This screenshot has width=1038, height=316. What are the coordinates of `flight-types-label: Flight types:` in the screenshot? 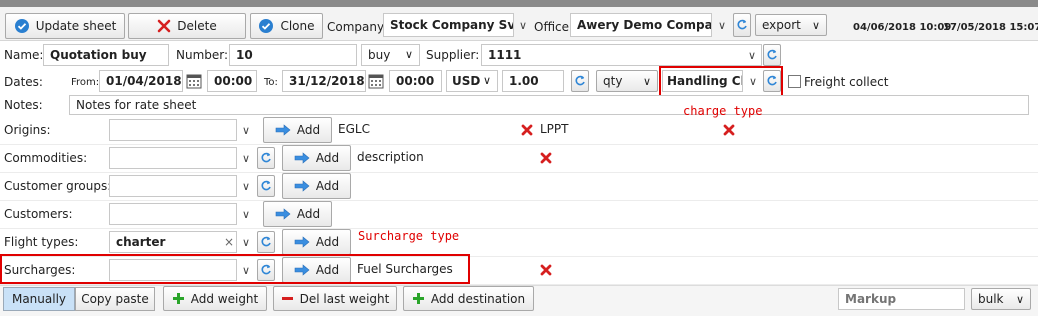 It's located at (41, 242).